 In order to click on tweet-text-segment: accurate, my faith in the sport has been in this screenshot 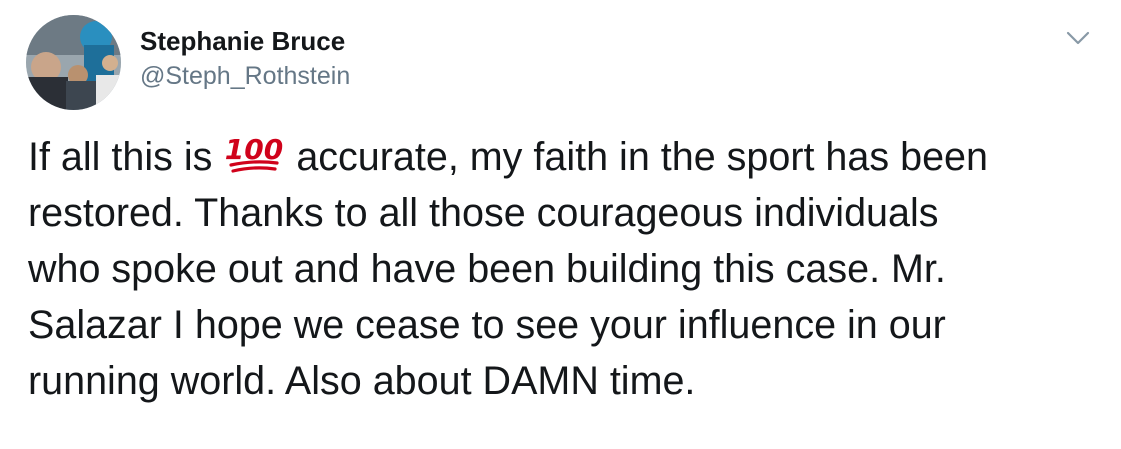, I will do `click(636, 157)`.